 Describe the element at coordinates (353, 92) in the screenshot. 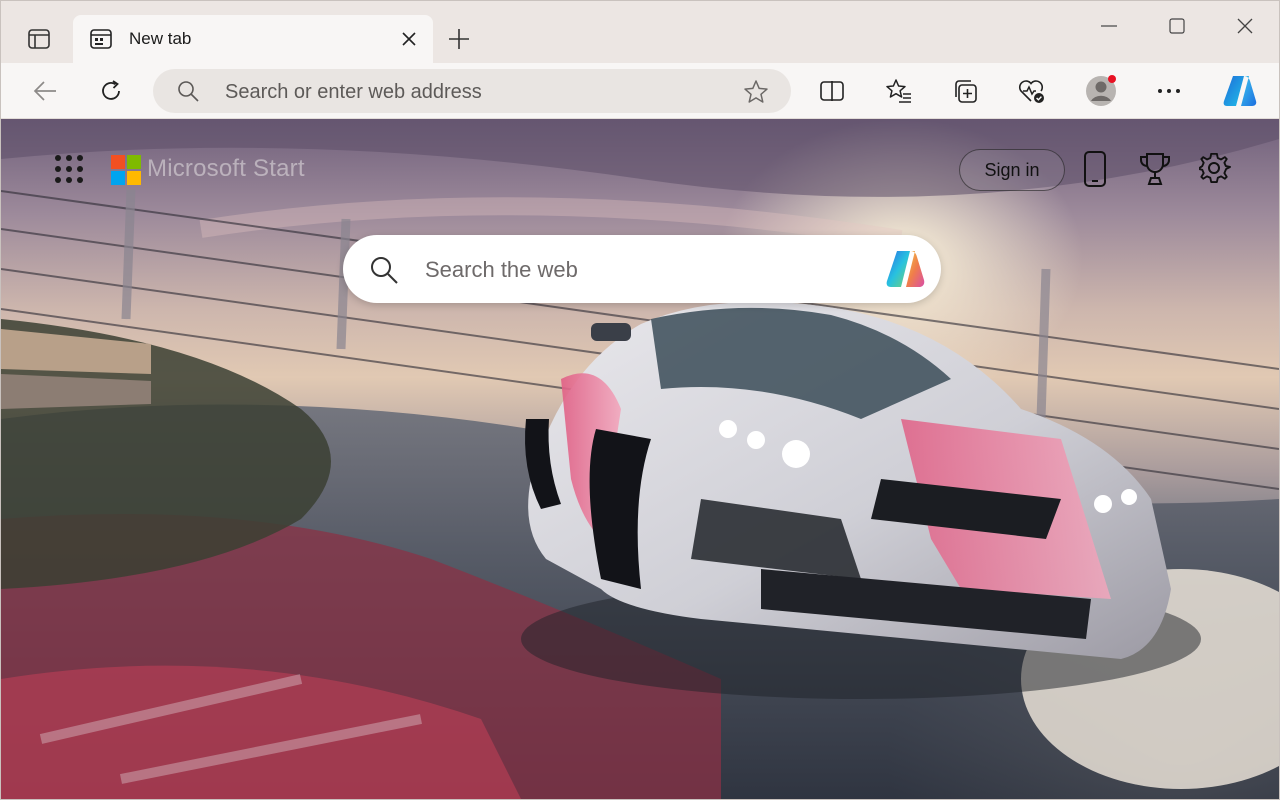

I see `address-placeholder: Search or enter web address` at that location.